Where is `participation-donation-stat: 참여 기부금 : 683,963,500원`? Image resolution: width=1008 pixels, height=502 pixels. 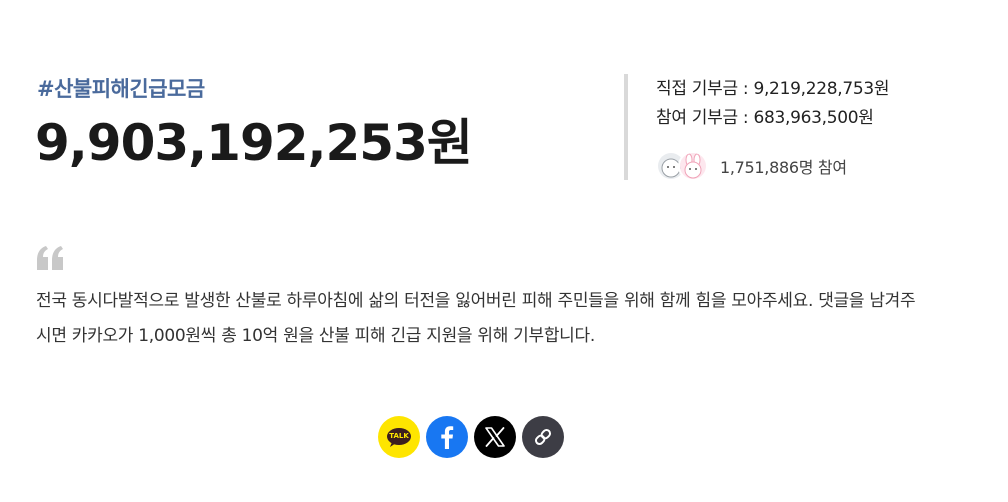
participation-donation-stat: 참여 기부금 : 683,963,500원 is located at coordinates (765, 118).